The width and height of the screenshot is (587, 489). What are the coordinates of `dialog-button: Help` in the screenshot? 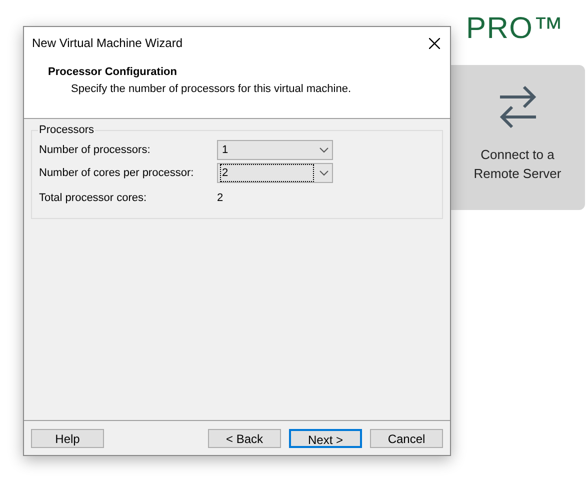 It's located at (67, 438).